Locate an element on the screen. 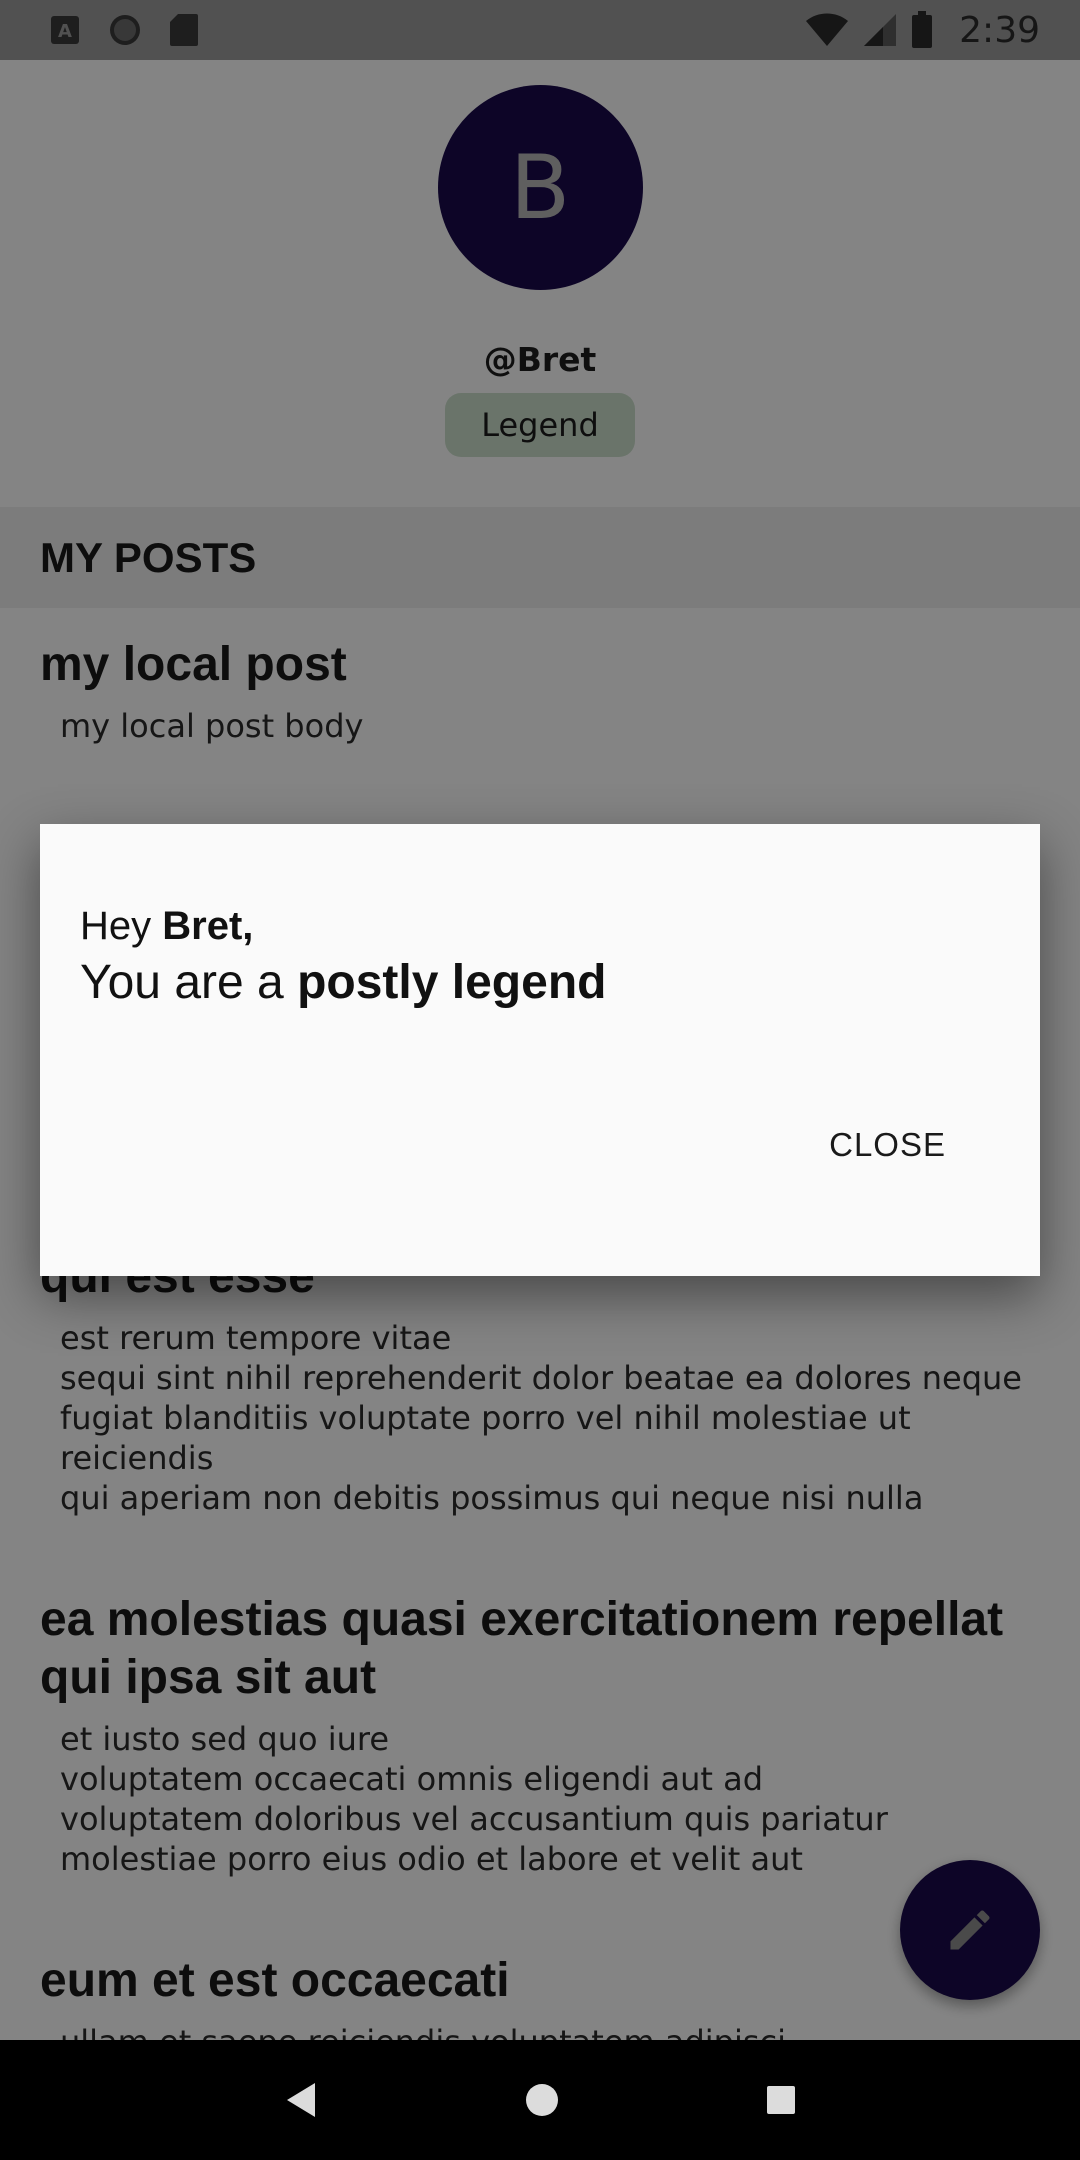  message-prefix: You are a is located at coordinates (189, 982).